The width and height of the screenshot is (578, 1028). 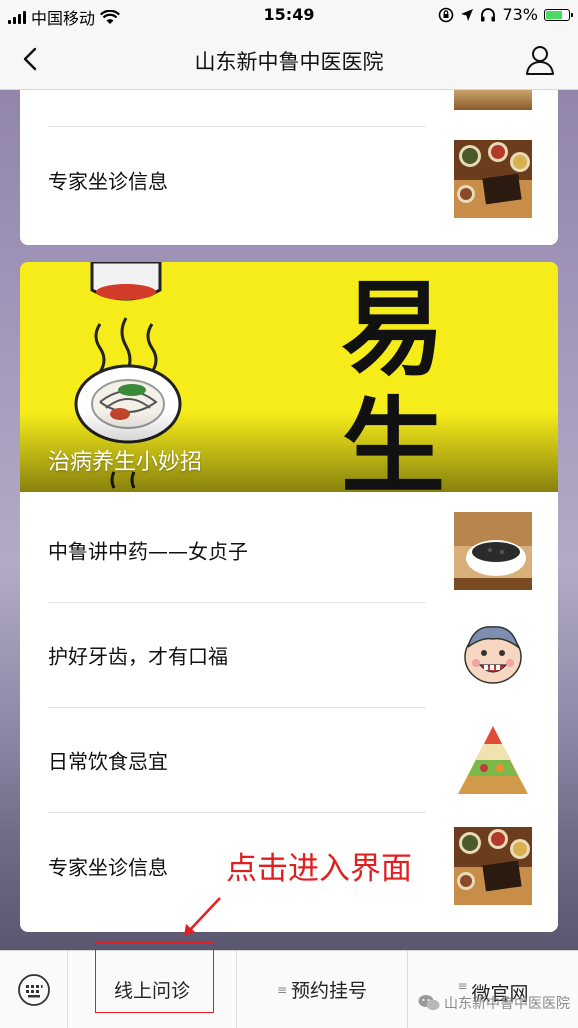 I want to click on tab-label: 预约挂号, so click(x=329, y=991).